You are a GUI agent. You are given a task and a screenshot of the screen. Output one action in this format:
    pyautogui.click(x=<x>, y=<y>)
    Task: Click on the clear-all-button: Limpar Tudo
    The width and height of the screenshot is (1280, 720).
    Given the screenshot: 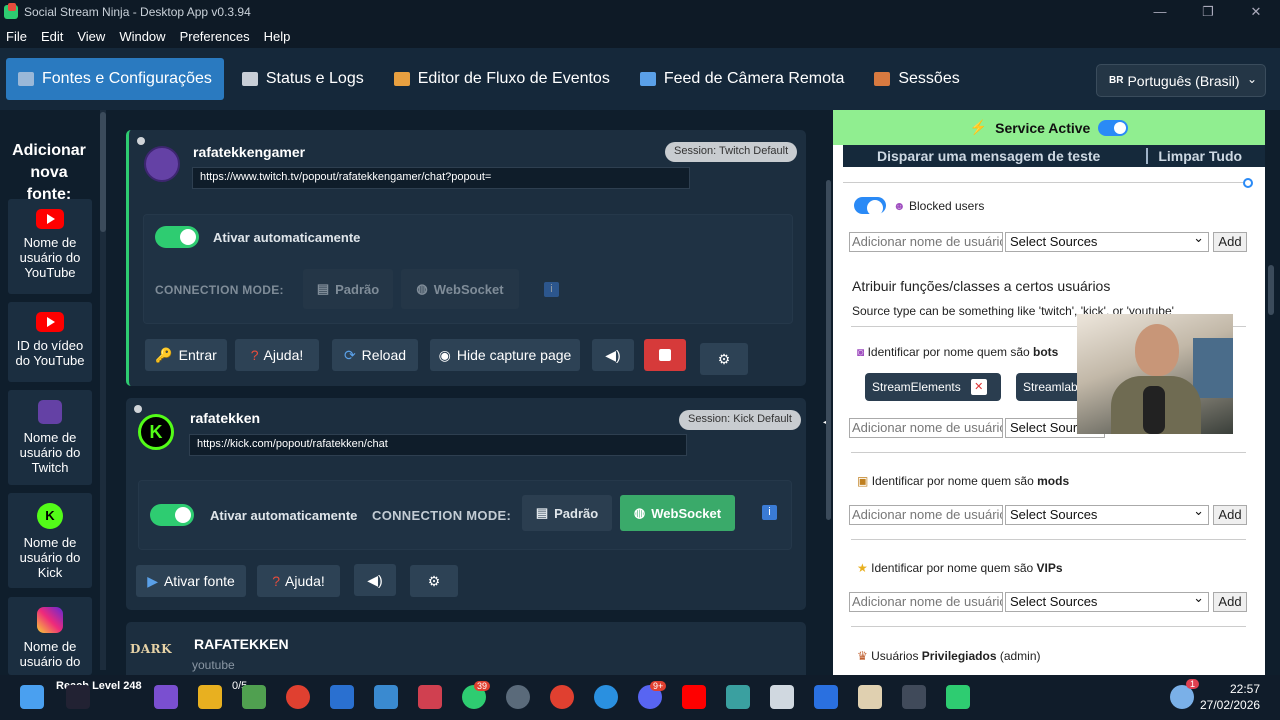 What is the action you would take?
    pyautogui.click(x=1194, y=156)
    